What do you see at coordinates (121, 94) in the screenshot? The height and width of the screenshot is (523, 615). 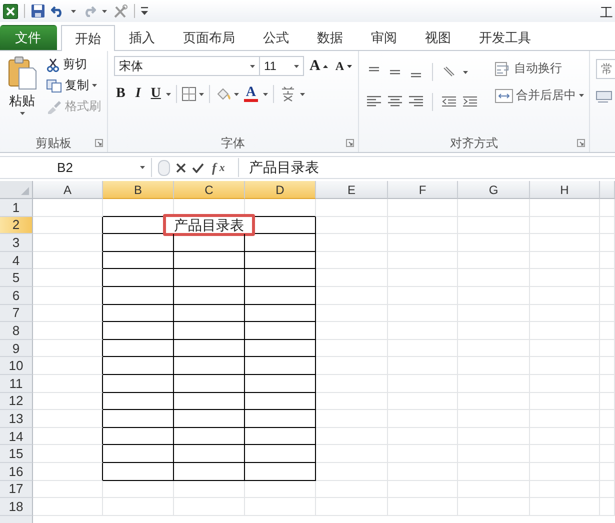 I see `bold-button: B` at bounding box center [121, 94].